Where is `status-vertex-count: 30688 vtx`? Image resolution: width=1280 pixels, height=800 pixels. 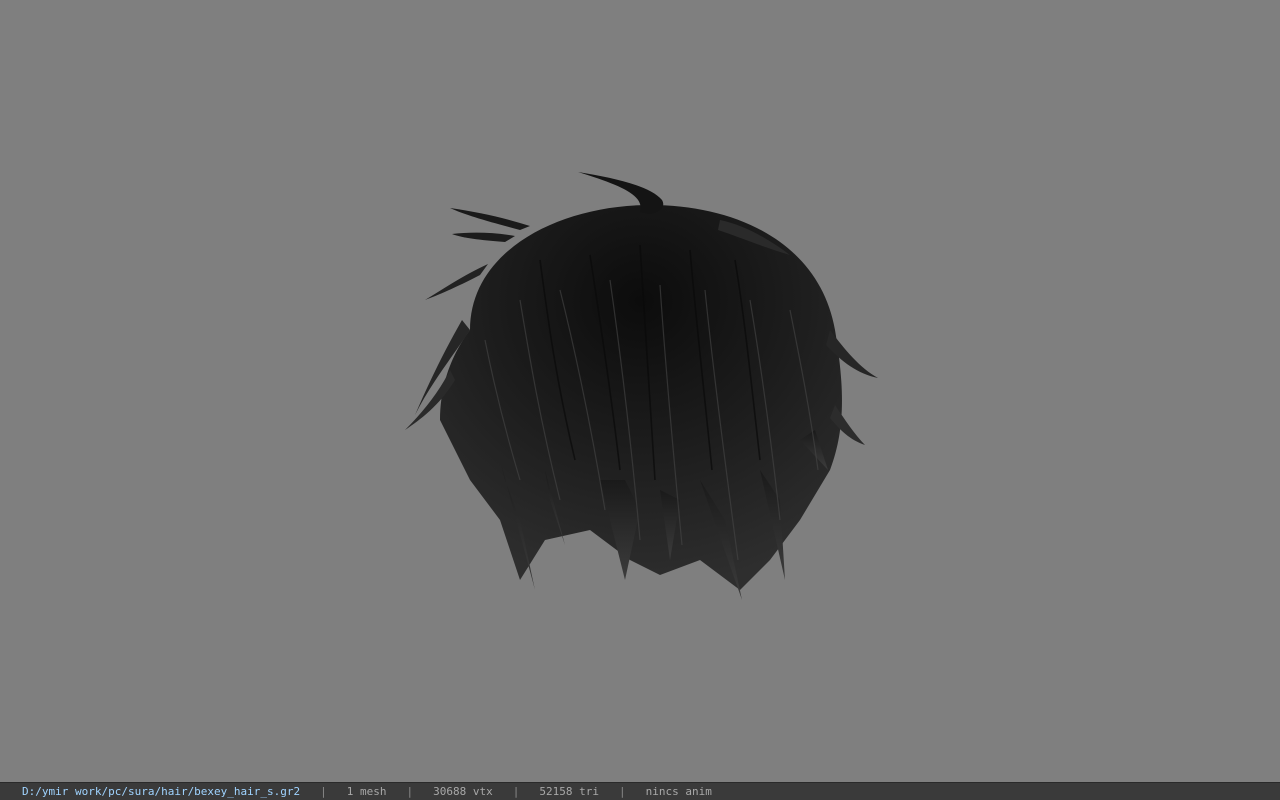
status-vertex-count: 30688 vtx is located at coordinates (463, 791).